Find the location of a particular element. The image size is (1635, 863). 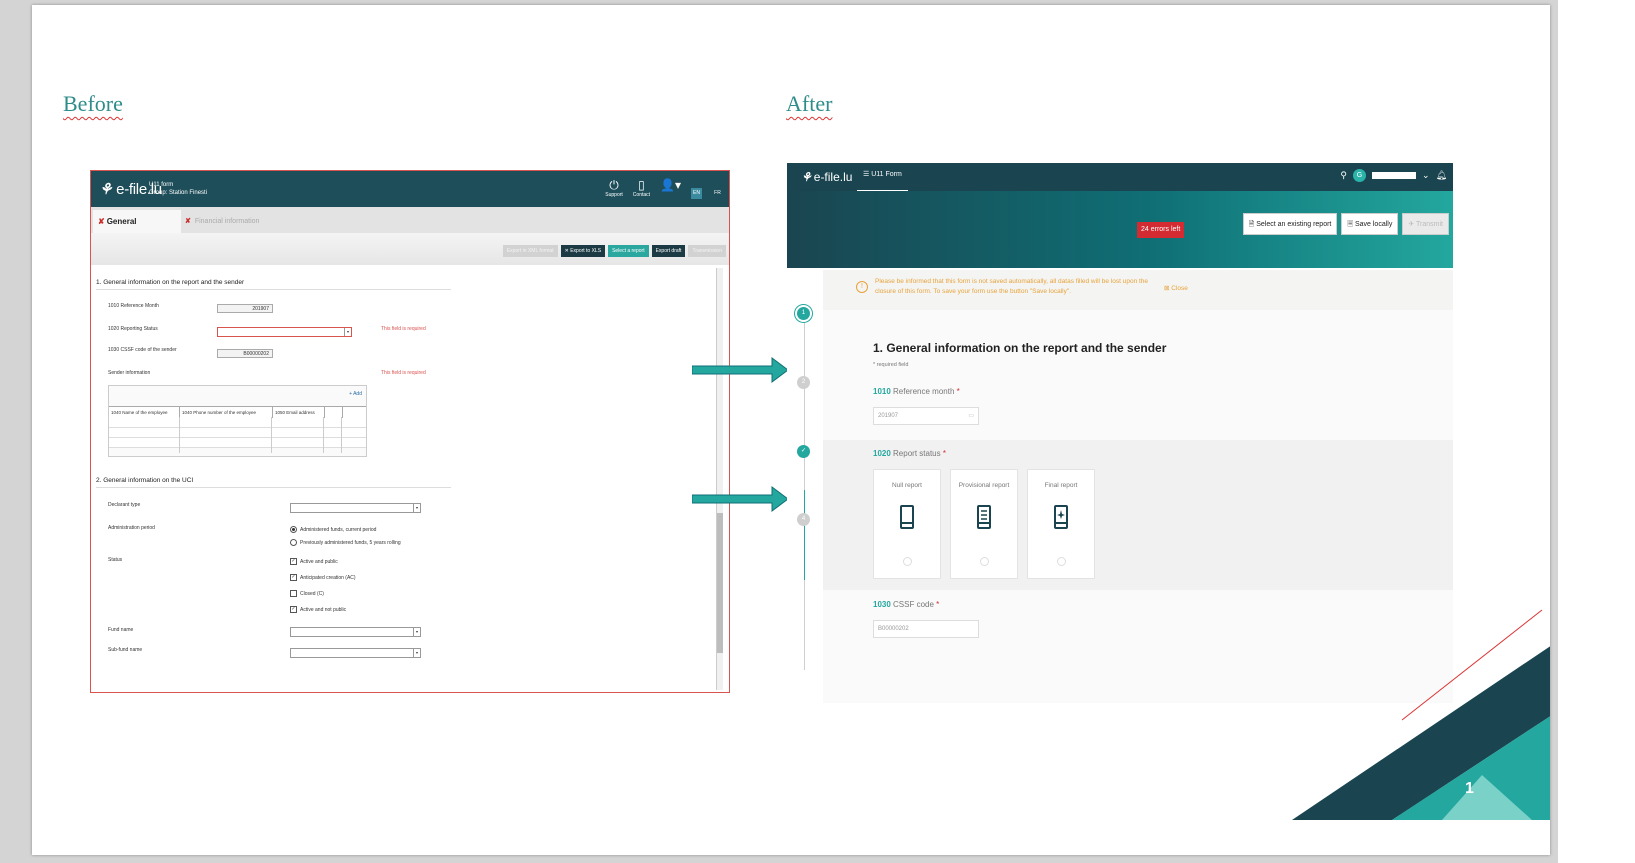

step-1: 1 is located at coordinates (803, 313).